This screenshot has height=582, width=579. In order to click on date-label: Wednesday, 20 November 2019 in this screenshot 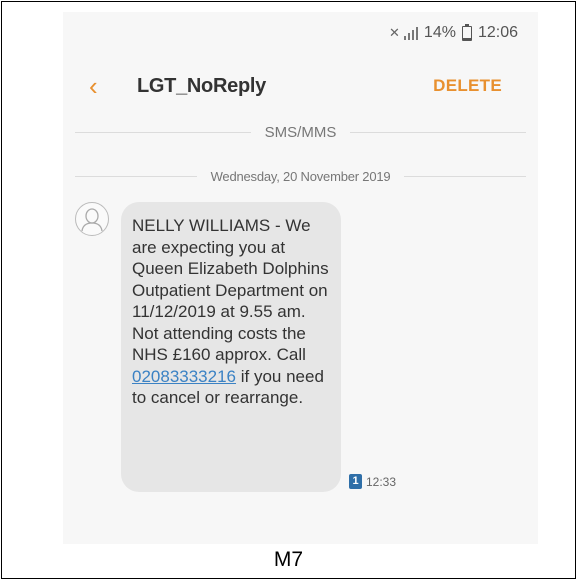, I will do `click(300, 176)`.